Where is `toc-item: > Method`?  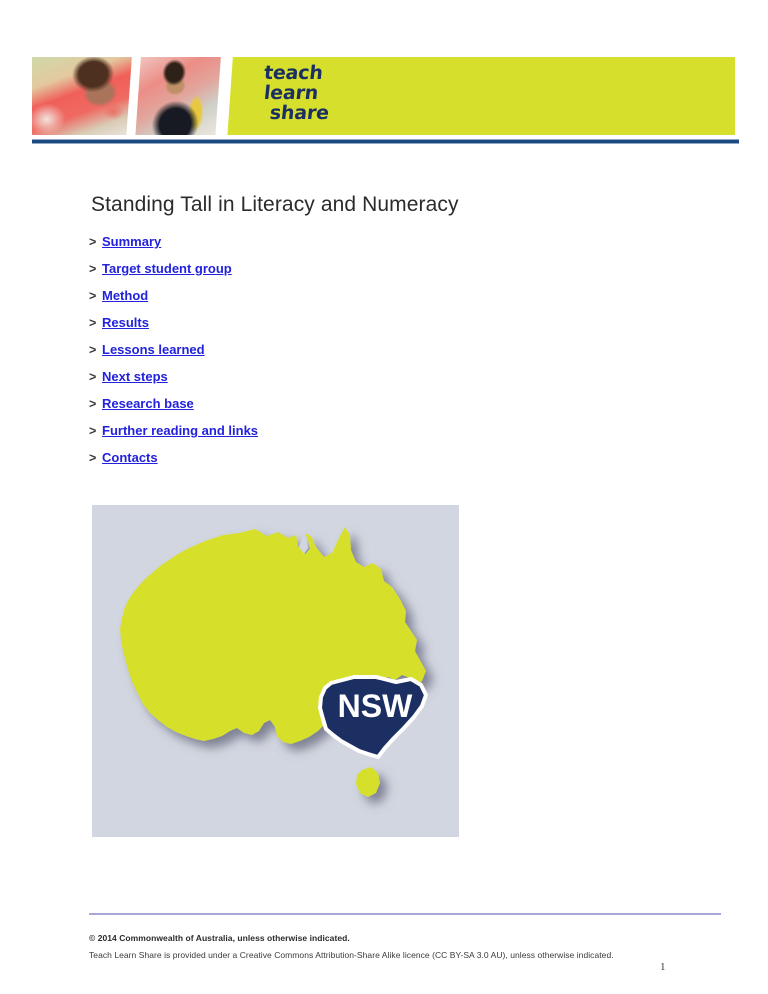
toc-item: > Method is located at coordinates (369, 299).